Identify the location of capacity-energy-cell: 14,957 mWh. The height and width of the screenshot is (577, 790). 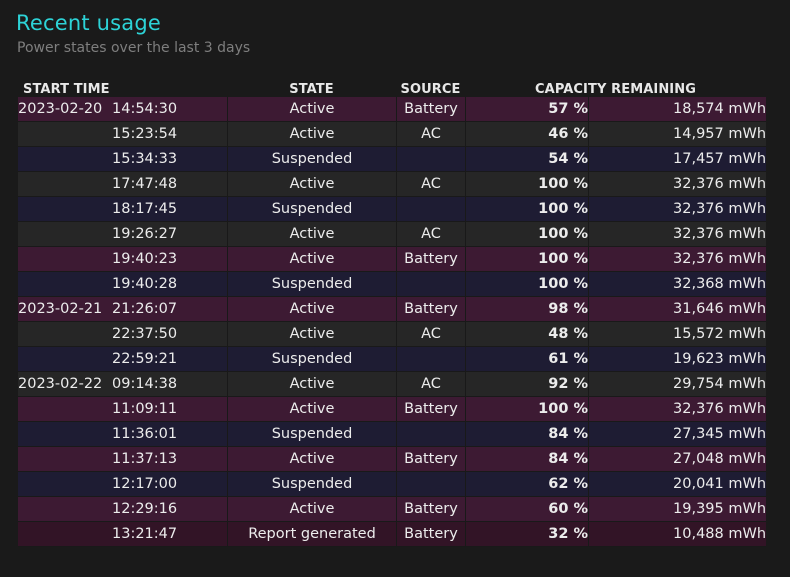
(677, 134).